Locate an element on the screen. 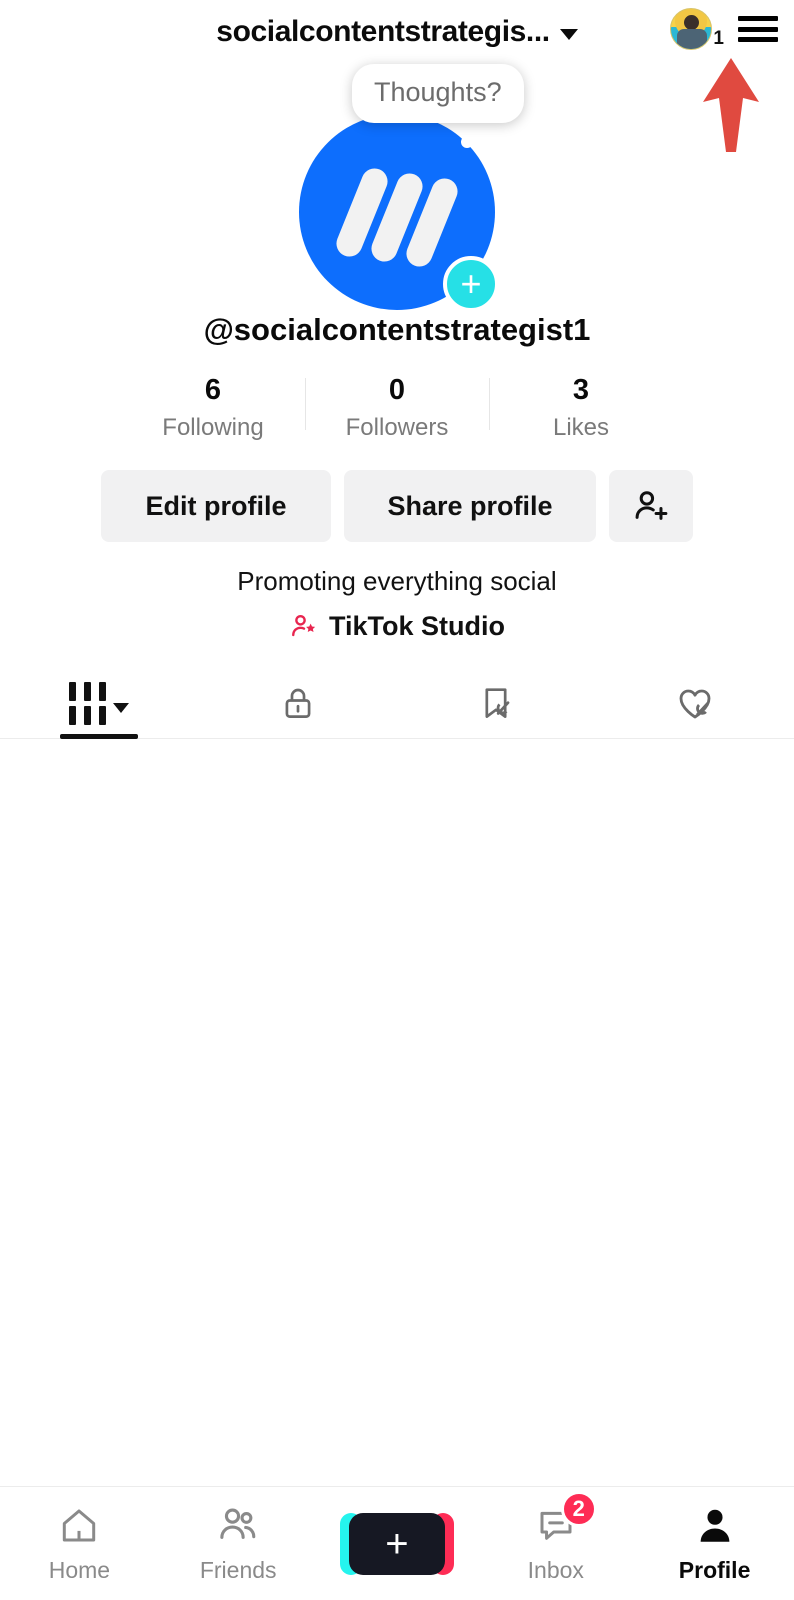 This screenshot has width=794, height=1600. bookmark-slash-icon is located at coordinates (497, 703).